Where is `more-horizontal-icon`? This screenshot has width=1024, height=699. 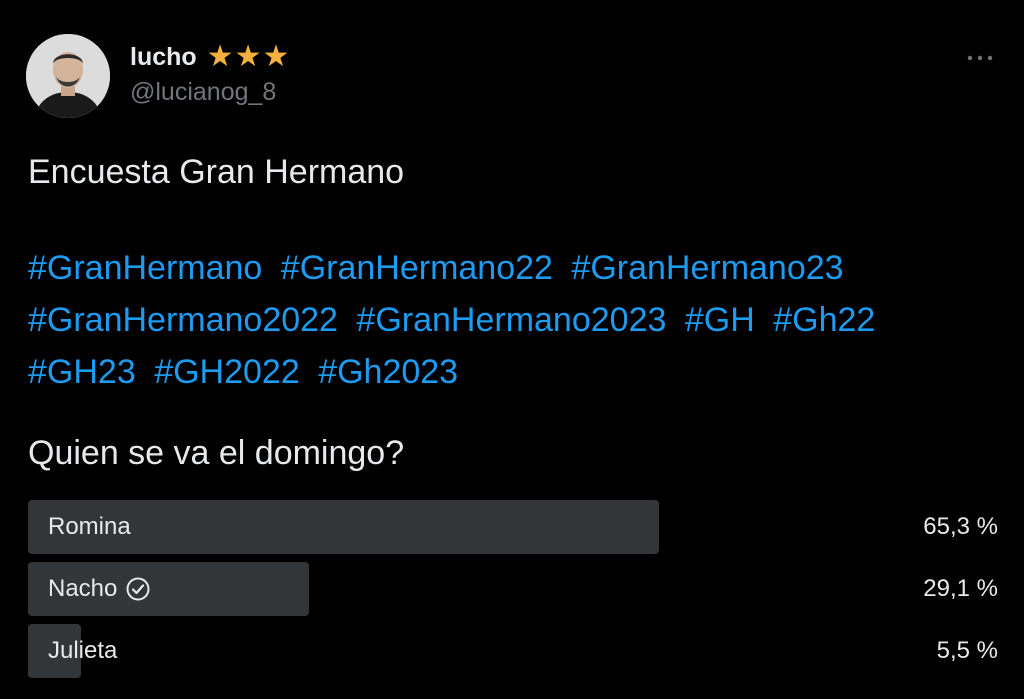 more-horizontal-icon is located at coordinates (980, 58).